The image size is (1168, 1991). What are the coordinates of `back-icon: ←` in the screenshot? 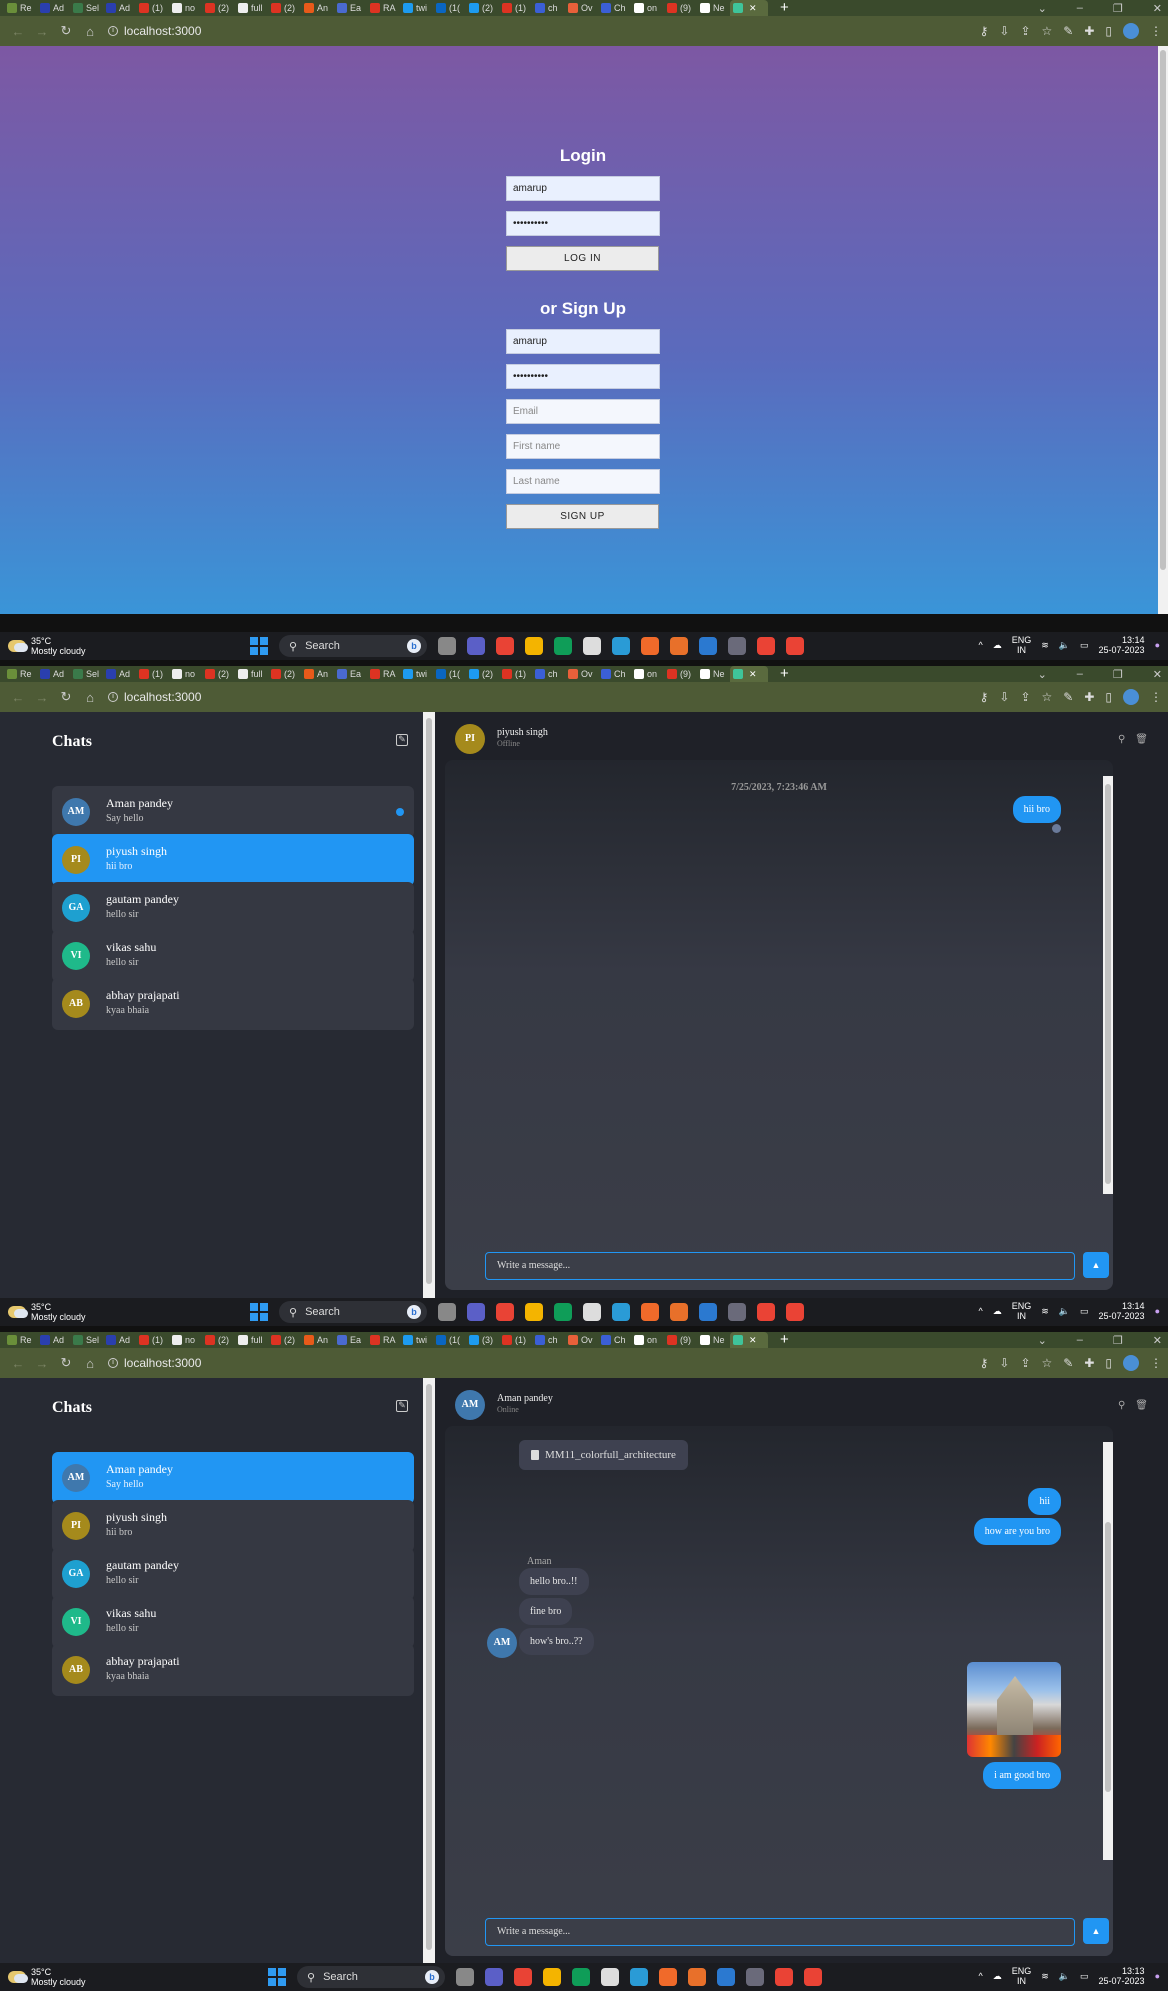 It's located at (18, 1363).